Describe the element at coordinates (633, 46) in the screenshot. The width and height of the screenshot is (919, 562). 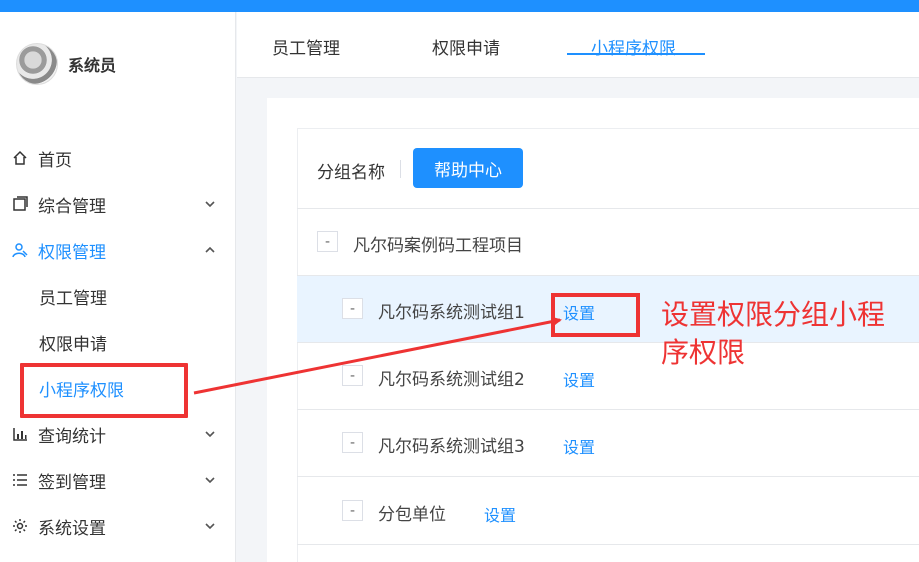
I see `tab-miniprogram-permission: 小程序权限` at that location.